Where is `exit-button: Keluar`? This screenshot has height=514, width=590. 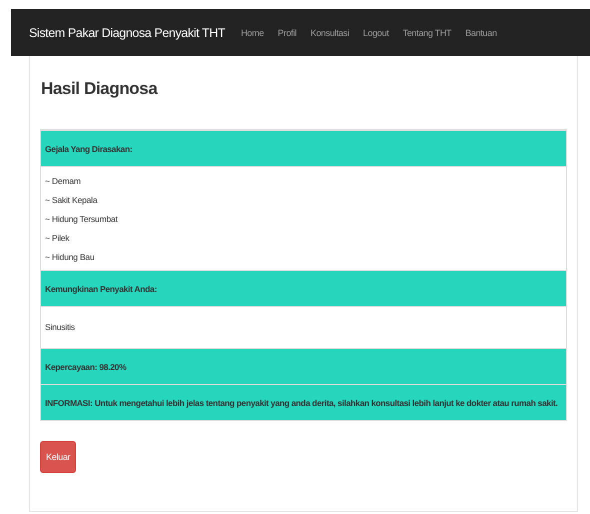 exit-button: Keluar is located at coordinates (58, 457).